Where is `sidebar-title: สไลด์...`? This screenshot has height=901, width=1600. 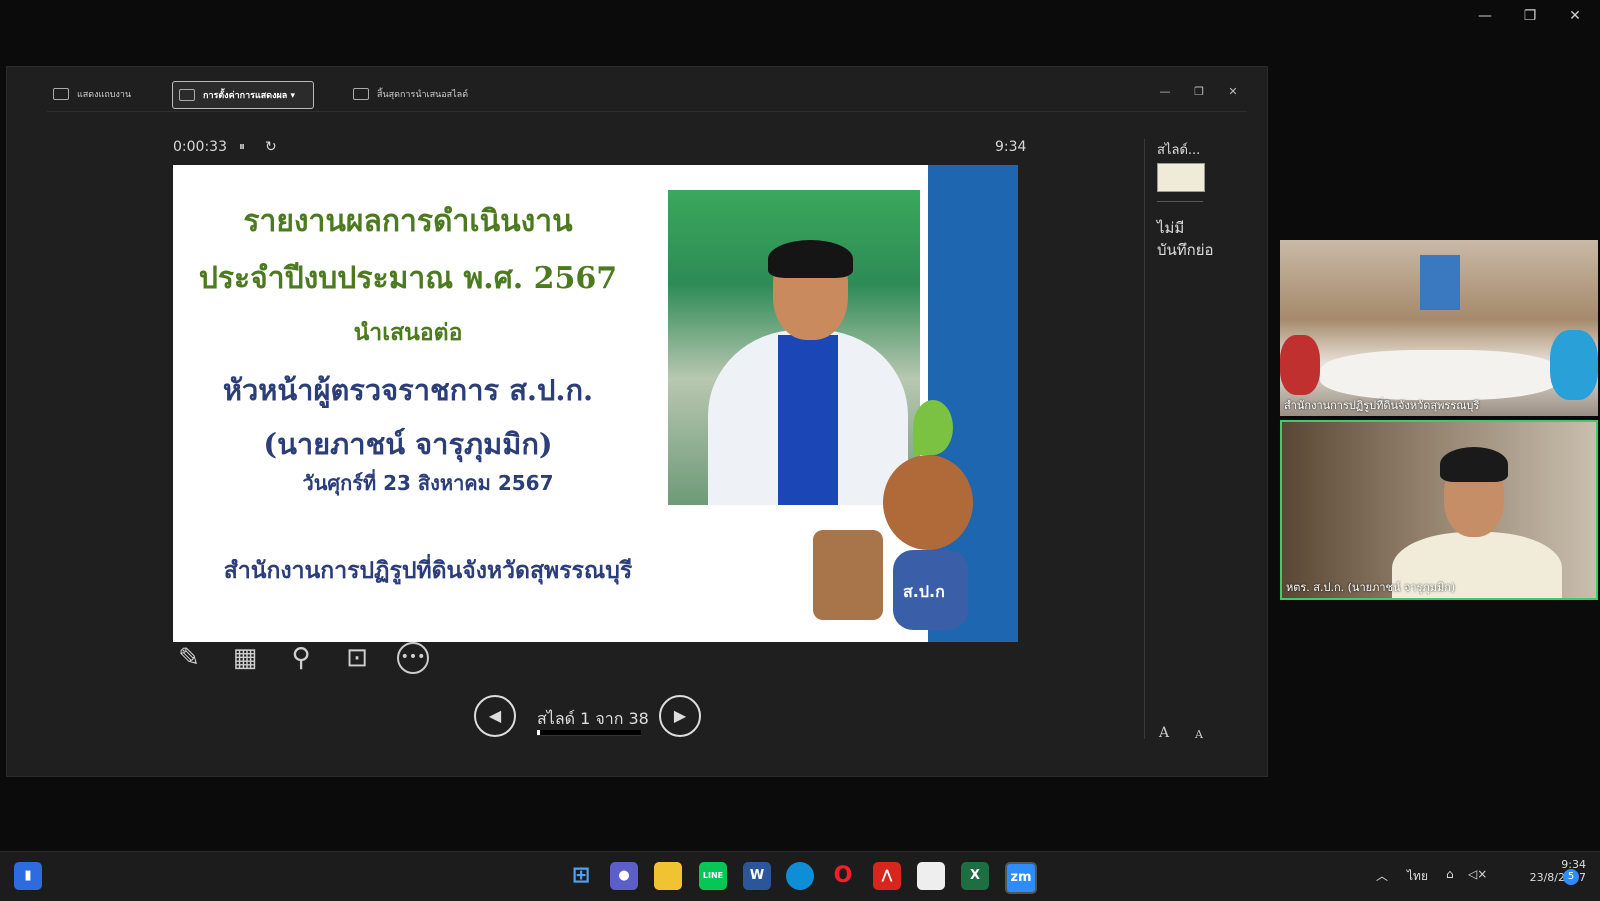 sidebar-title: สไลด์... is located at coordinates (1179, 150).